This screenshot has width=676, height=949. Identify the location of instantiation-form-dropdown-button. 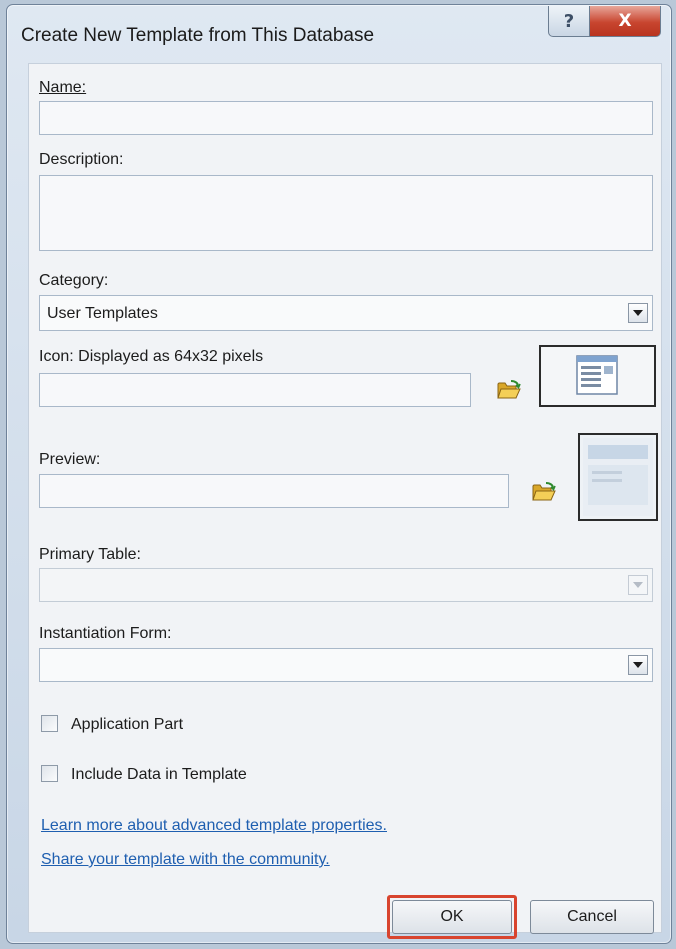
(638, 665).